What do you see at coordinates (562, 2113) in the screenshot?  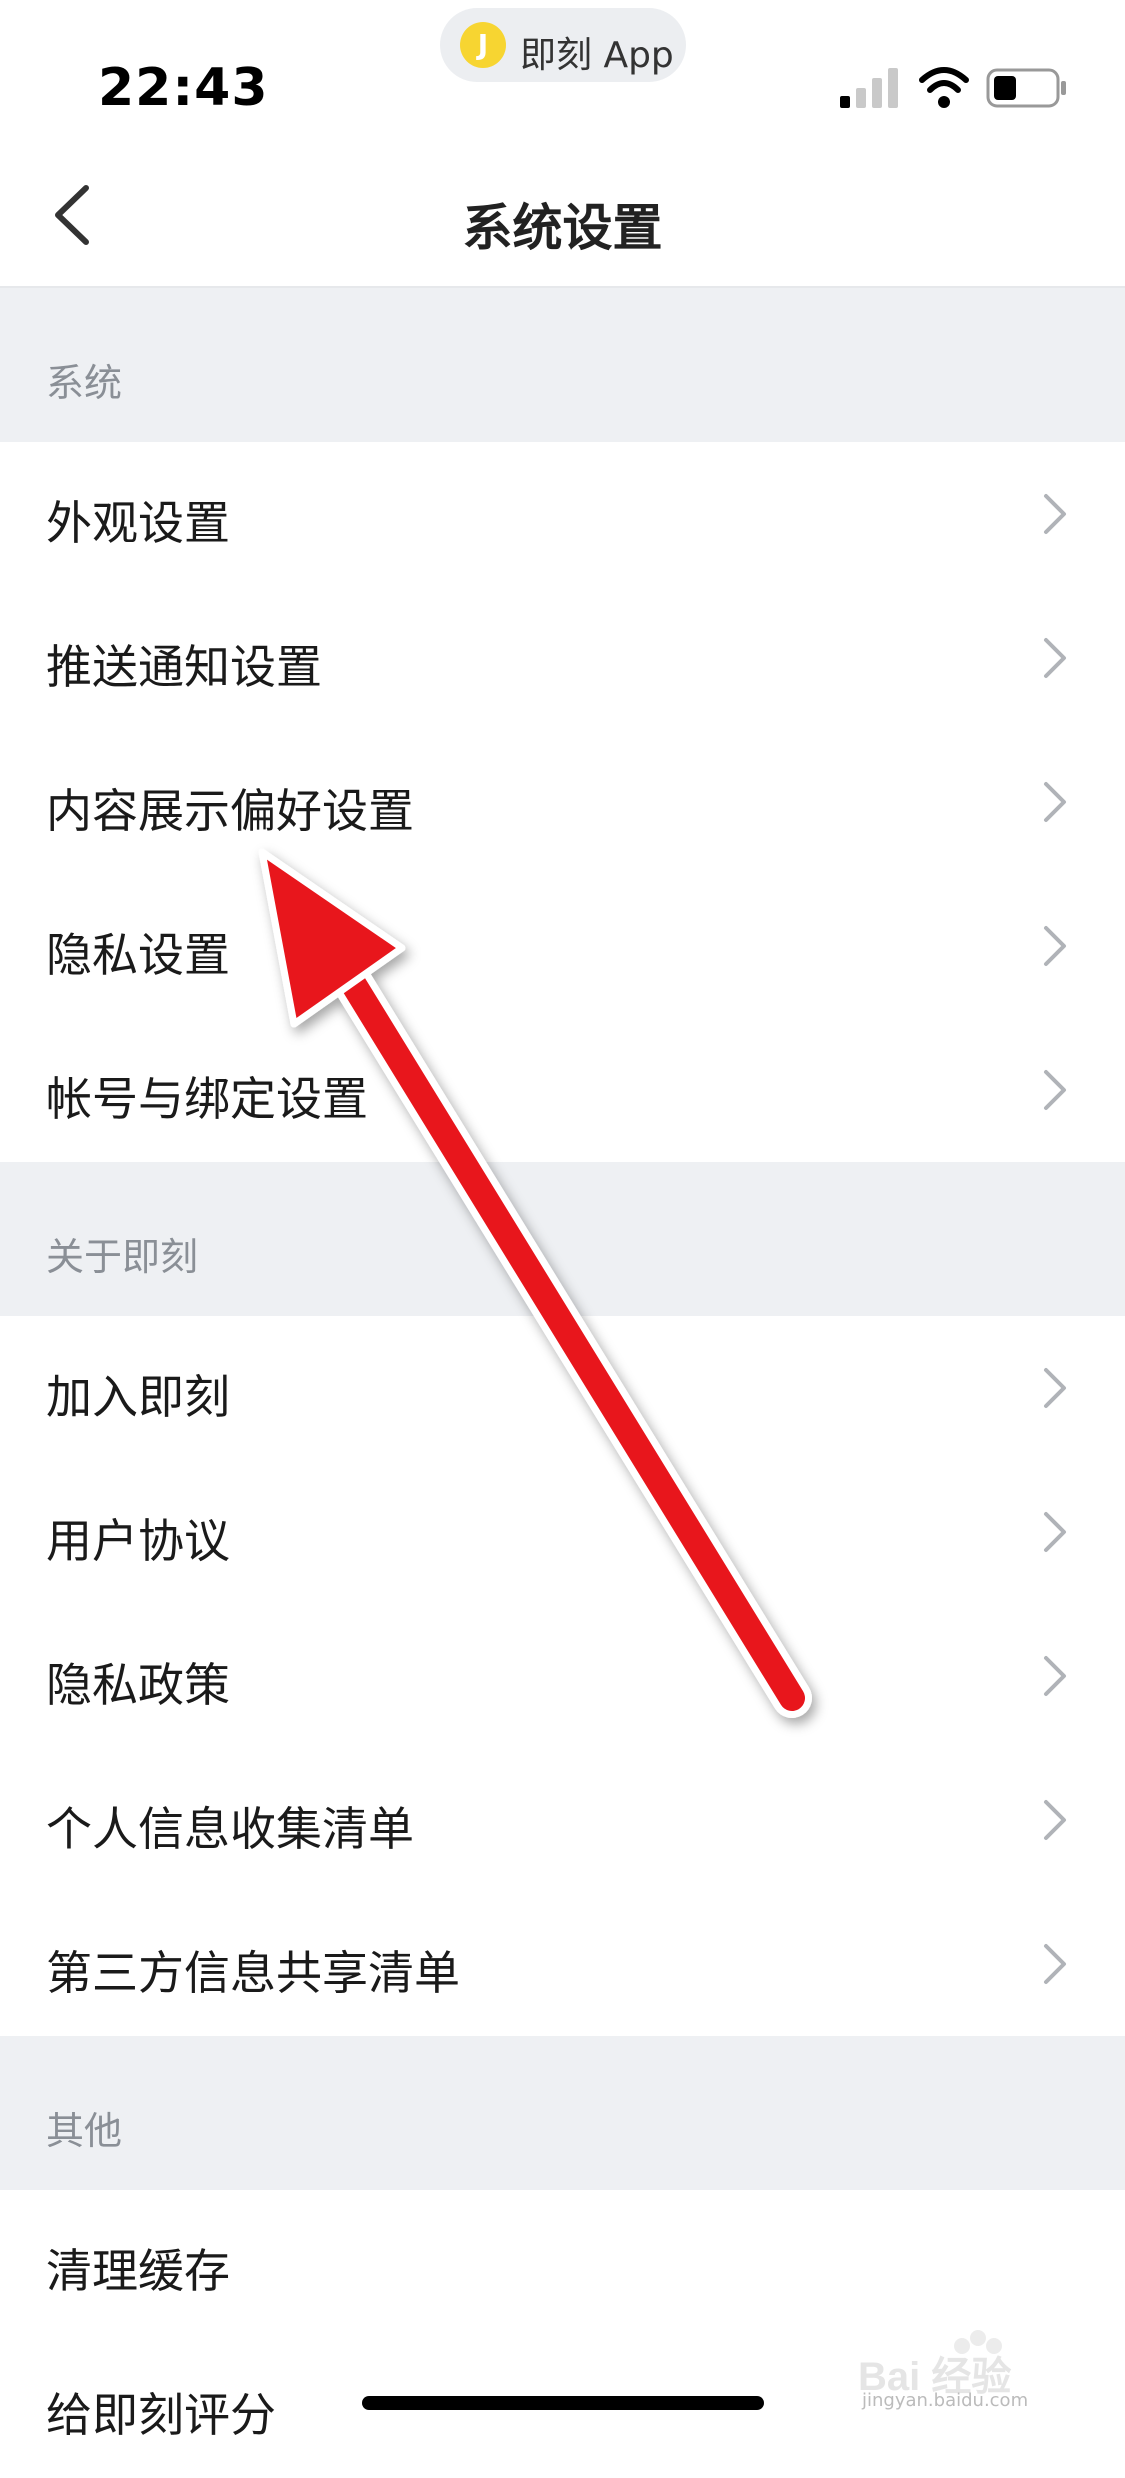 I see `section-header-other: 其他` at bounding box center [562, 2113].